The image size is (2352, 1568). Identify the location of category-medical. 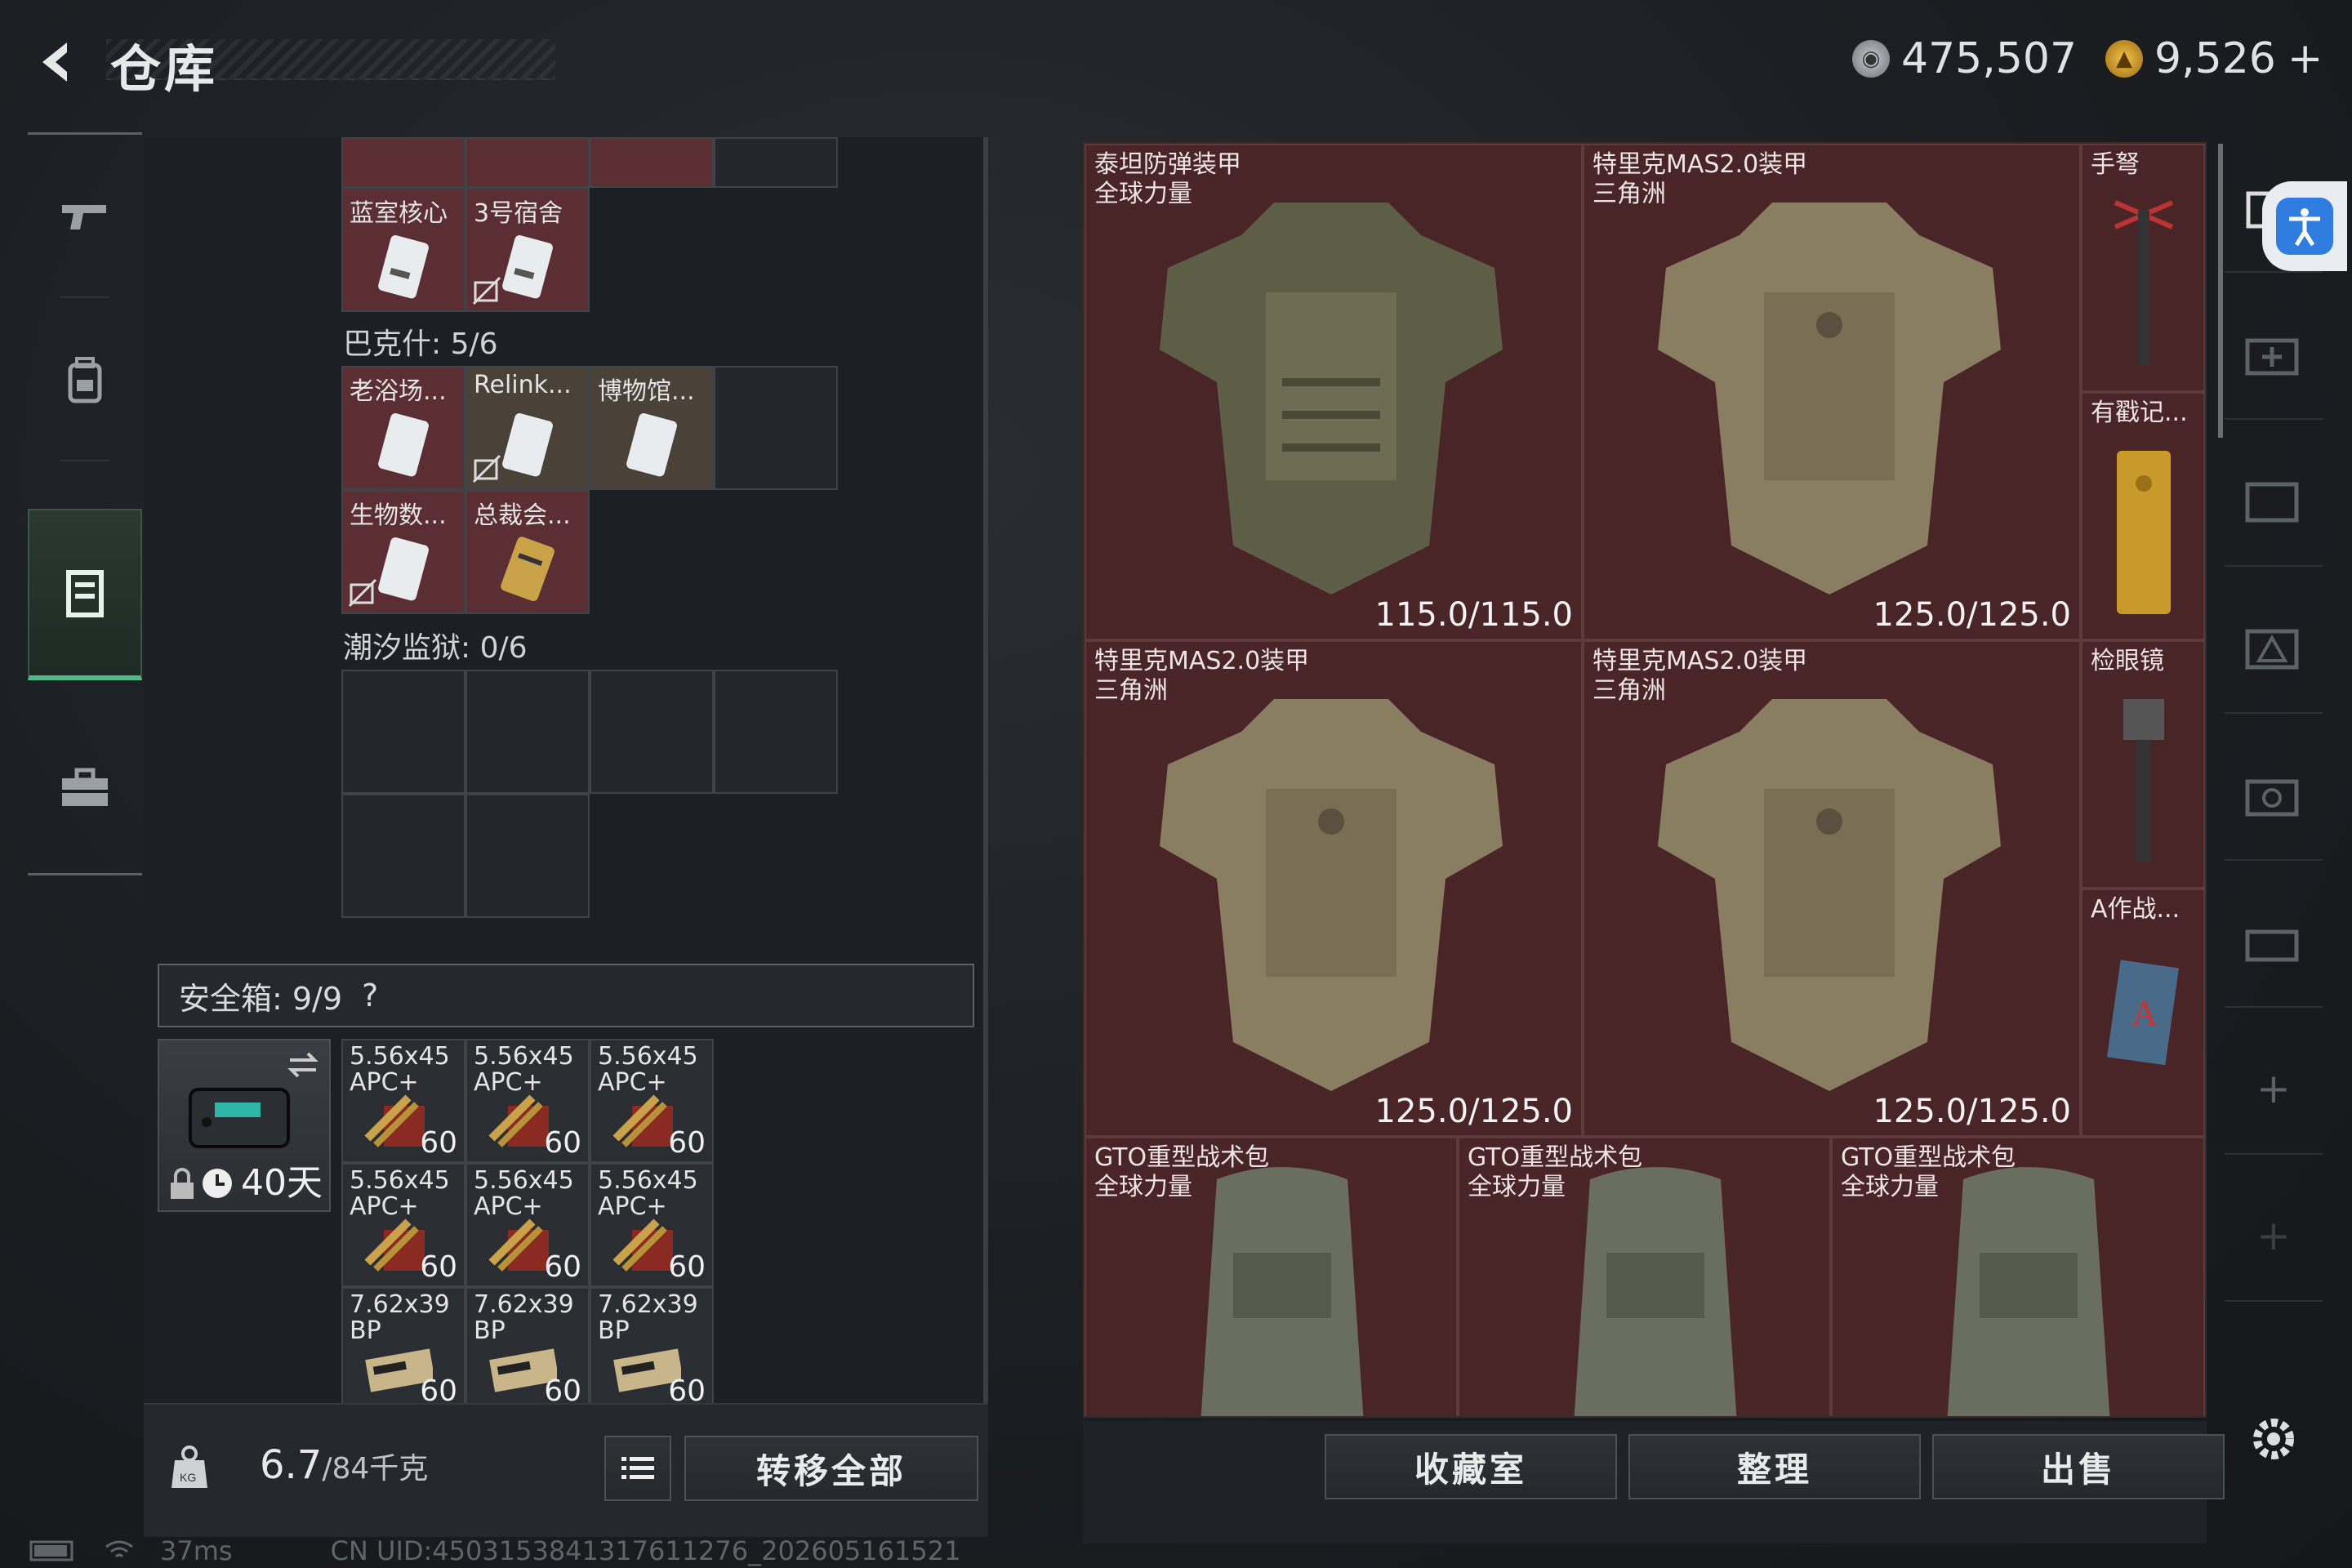
(2274, 354).